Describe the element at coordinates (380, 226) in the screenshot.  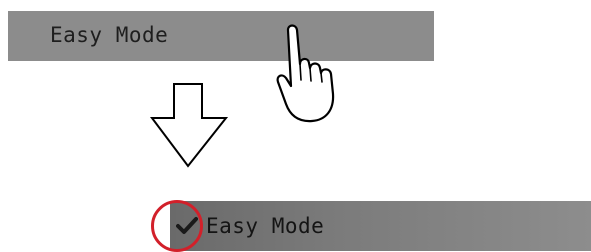
I see `menu-item-easy-mode-checked: Easy Mode` at that location.